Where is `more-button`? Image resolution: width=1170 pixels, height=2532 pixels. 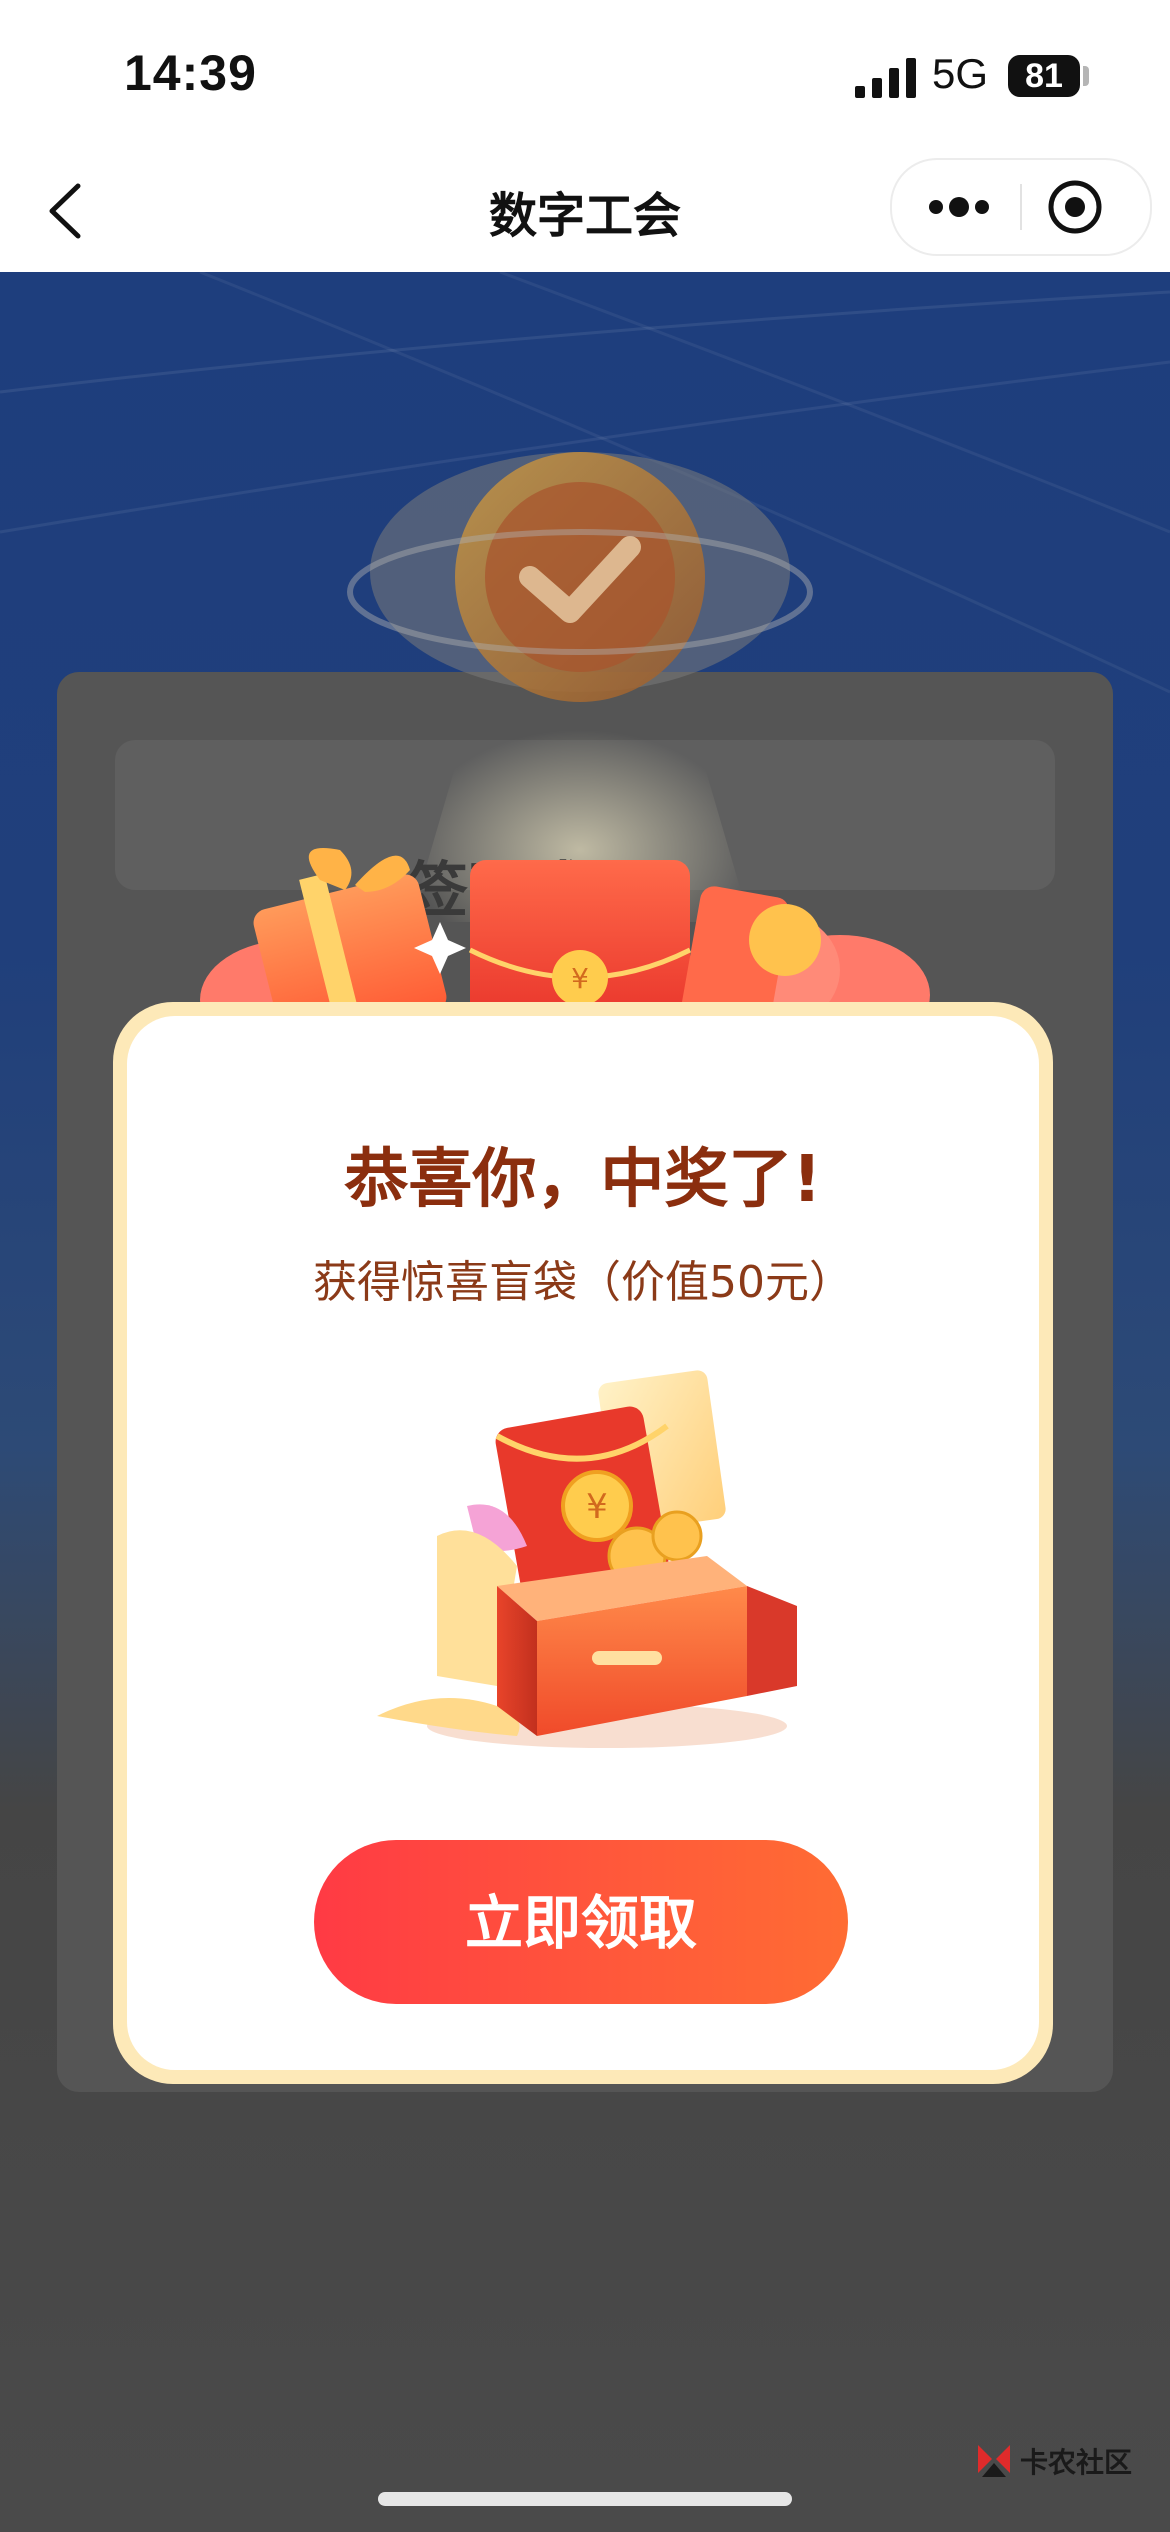
more-button is located at coordinates (959, 207).